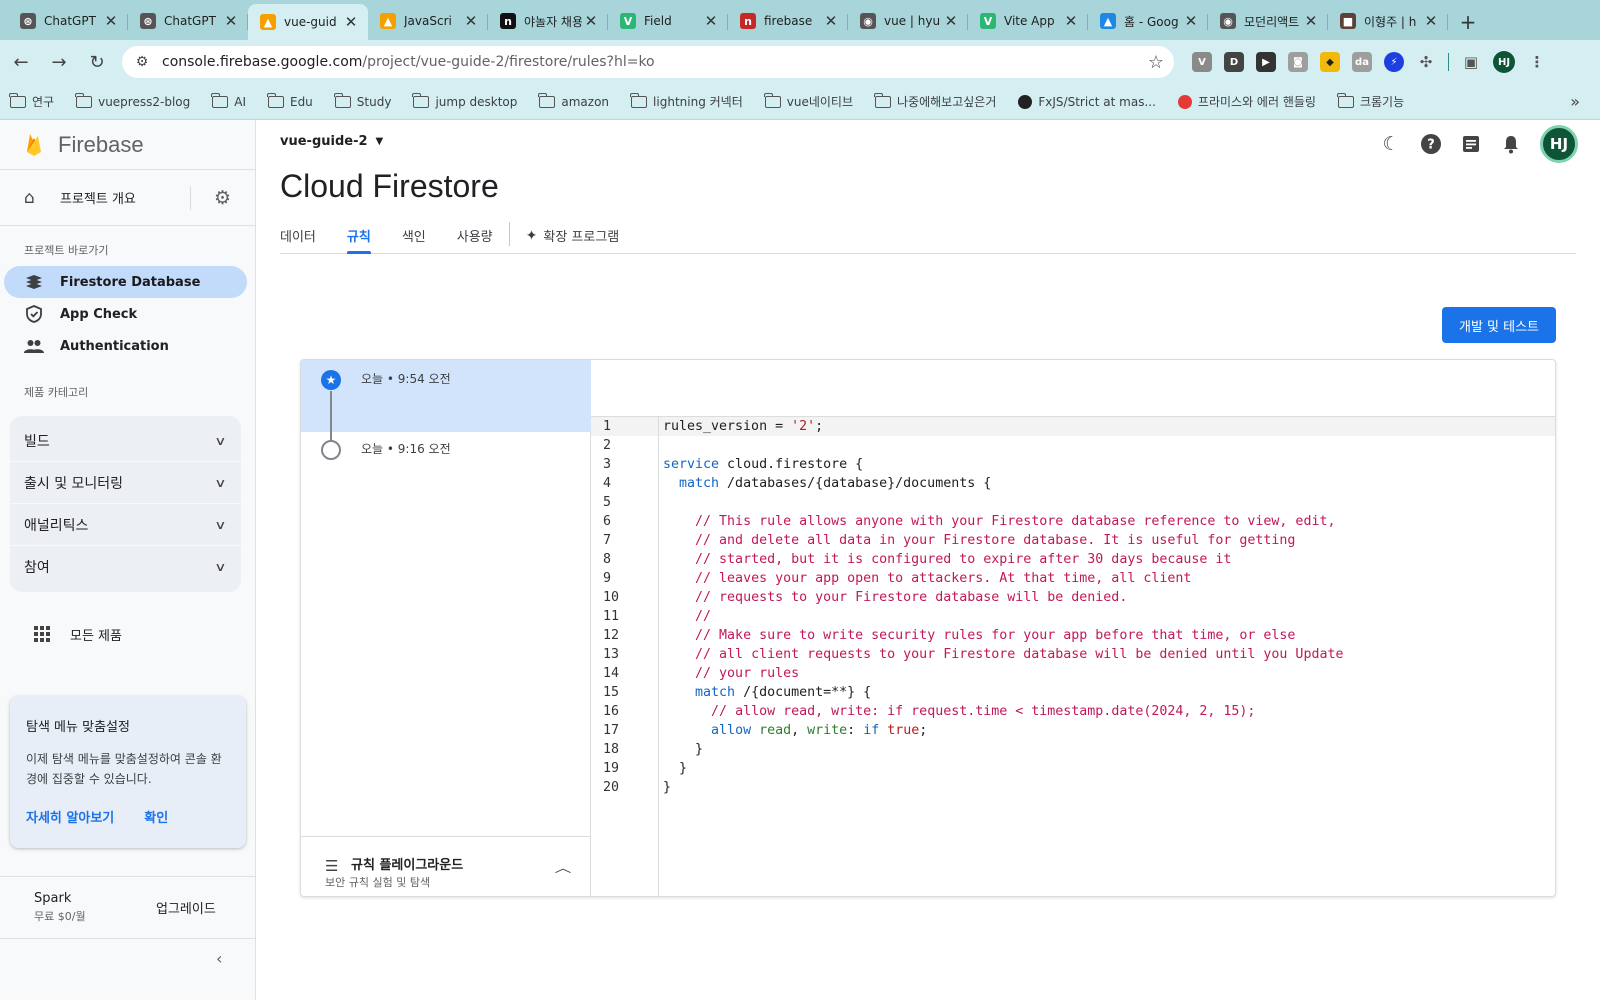 This screenshot has height=1000, width=1600. What do you see at coordinates (142, 62) in the screenshot?
I see `site-info-icon: ⚙` at bounding box center [142, 62].